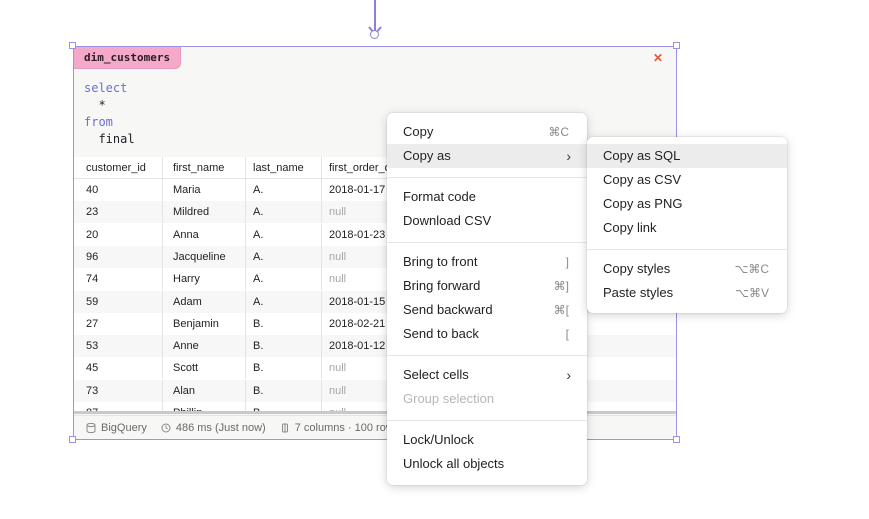 This screenshot has height=519, width=869. What do you see at coordinates (124, 427) in the screenshot?
I see `source-label: BigQuery` at bounding box center [124, 427].